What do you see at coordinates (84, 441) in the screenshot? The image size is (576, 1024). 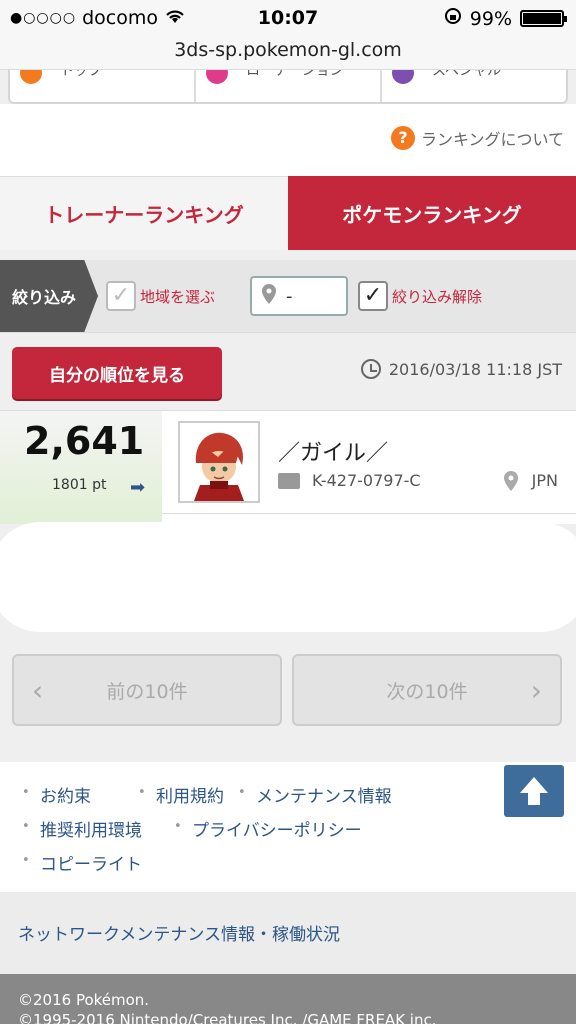 I see `rank-number: 2,641` at bounding box center [84, 441].